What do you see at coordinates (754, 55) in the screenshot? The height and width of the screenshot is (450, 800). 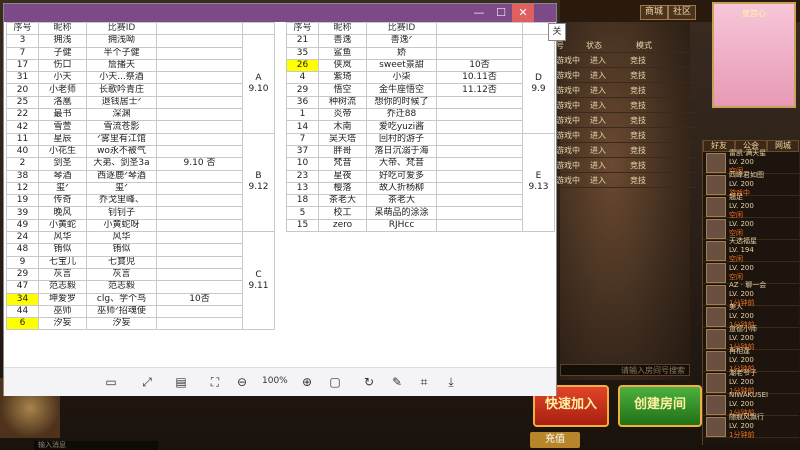 I see `player-avatar: 皇宫心` at bounding box center [754, 55].